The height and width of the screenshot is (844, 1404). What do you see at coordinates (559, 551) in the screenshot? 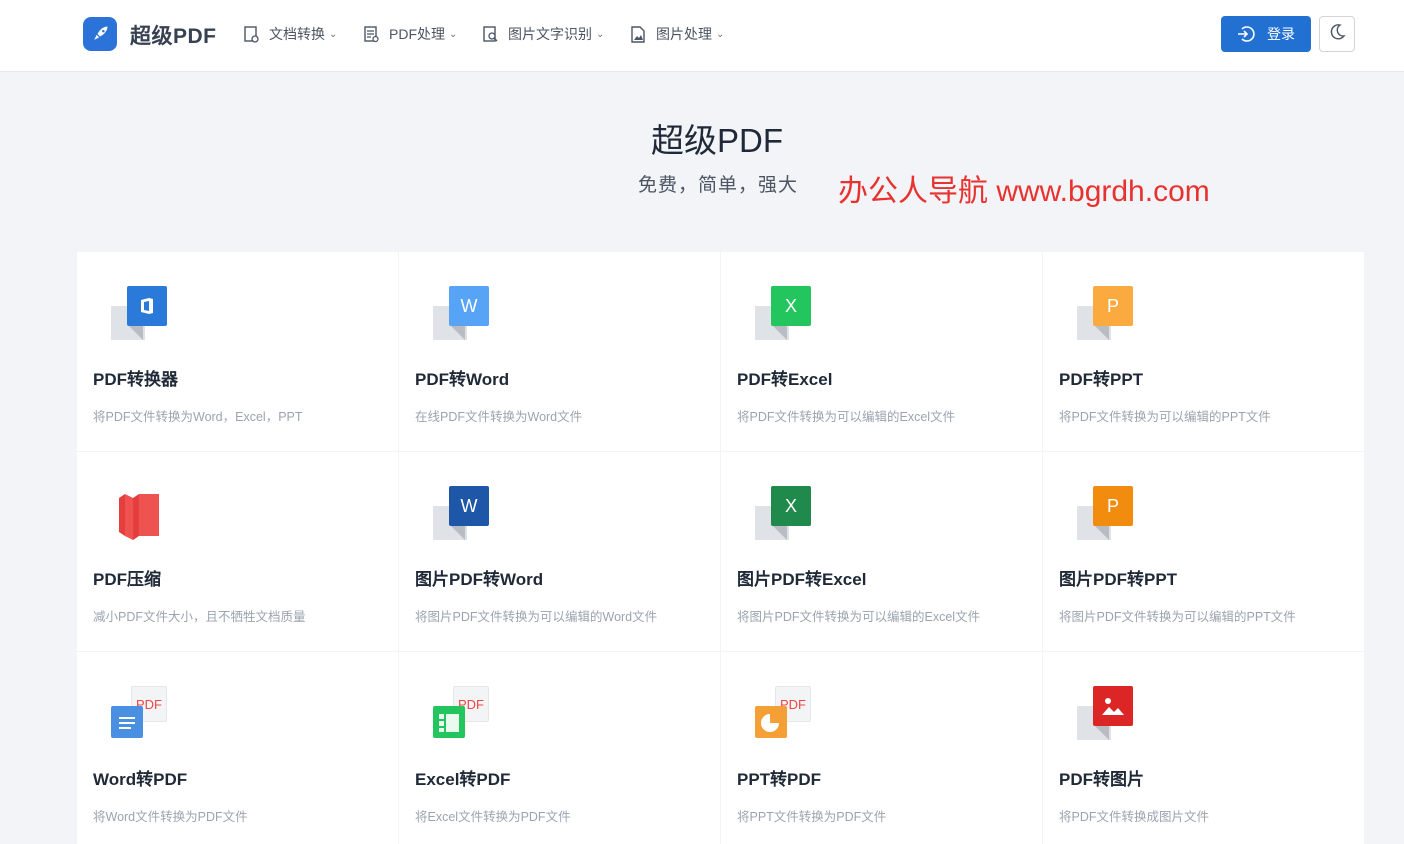
I see `card-image-pdf-to-word: W 图片PDF转Word 将图片PDF文件转换为可以编辑的Word文件` at bounding box center [559, 551].